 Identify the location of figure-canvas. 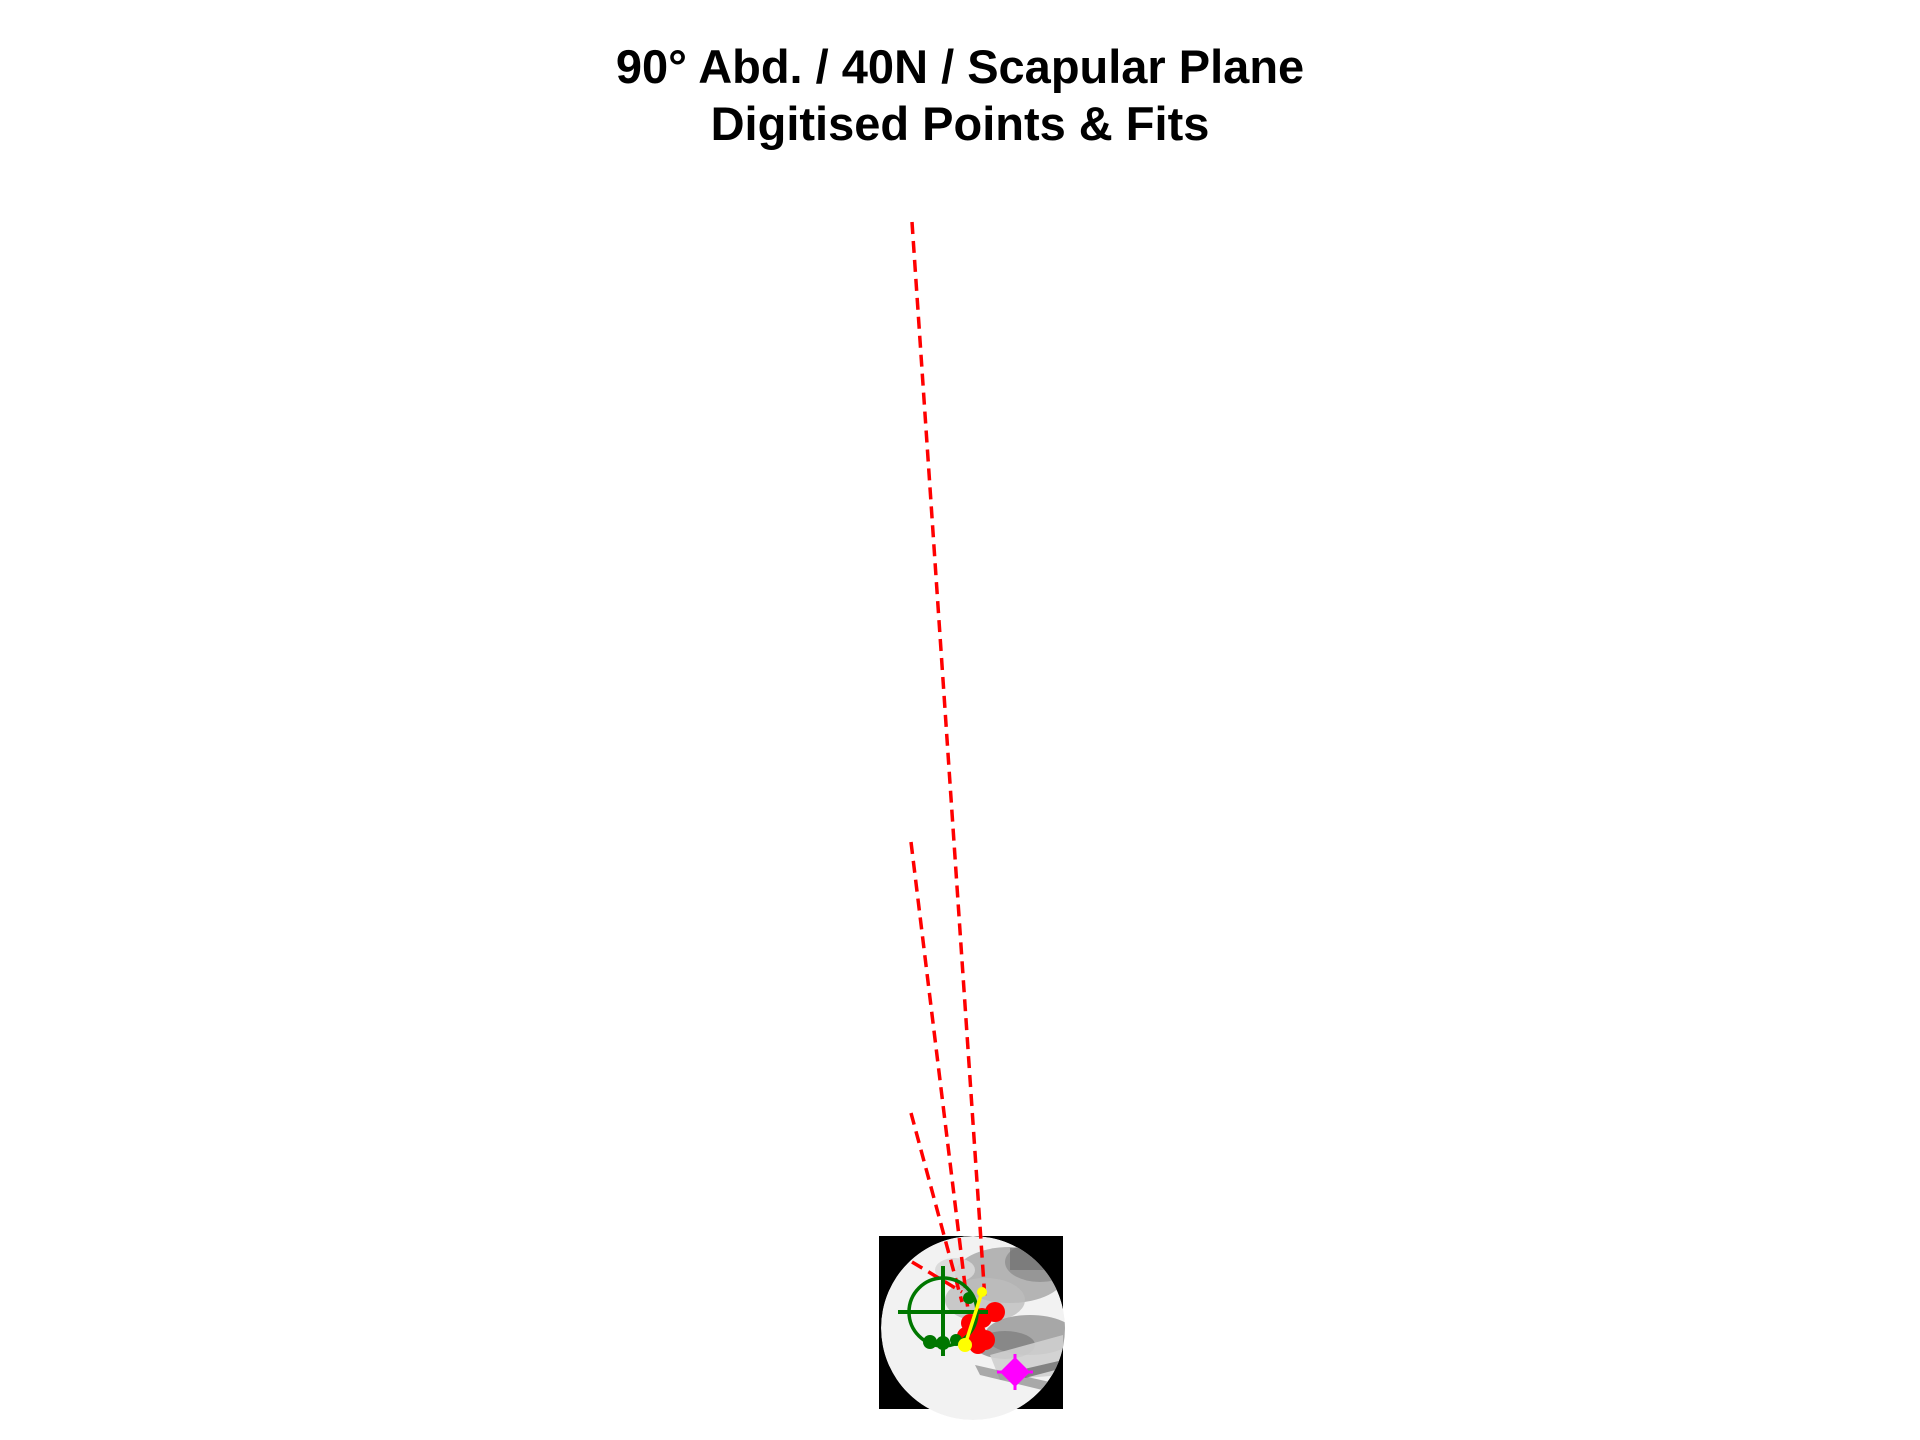
(972, 820).